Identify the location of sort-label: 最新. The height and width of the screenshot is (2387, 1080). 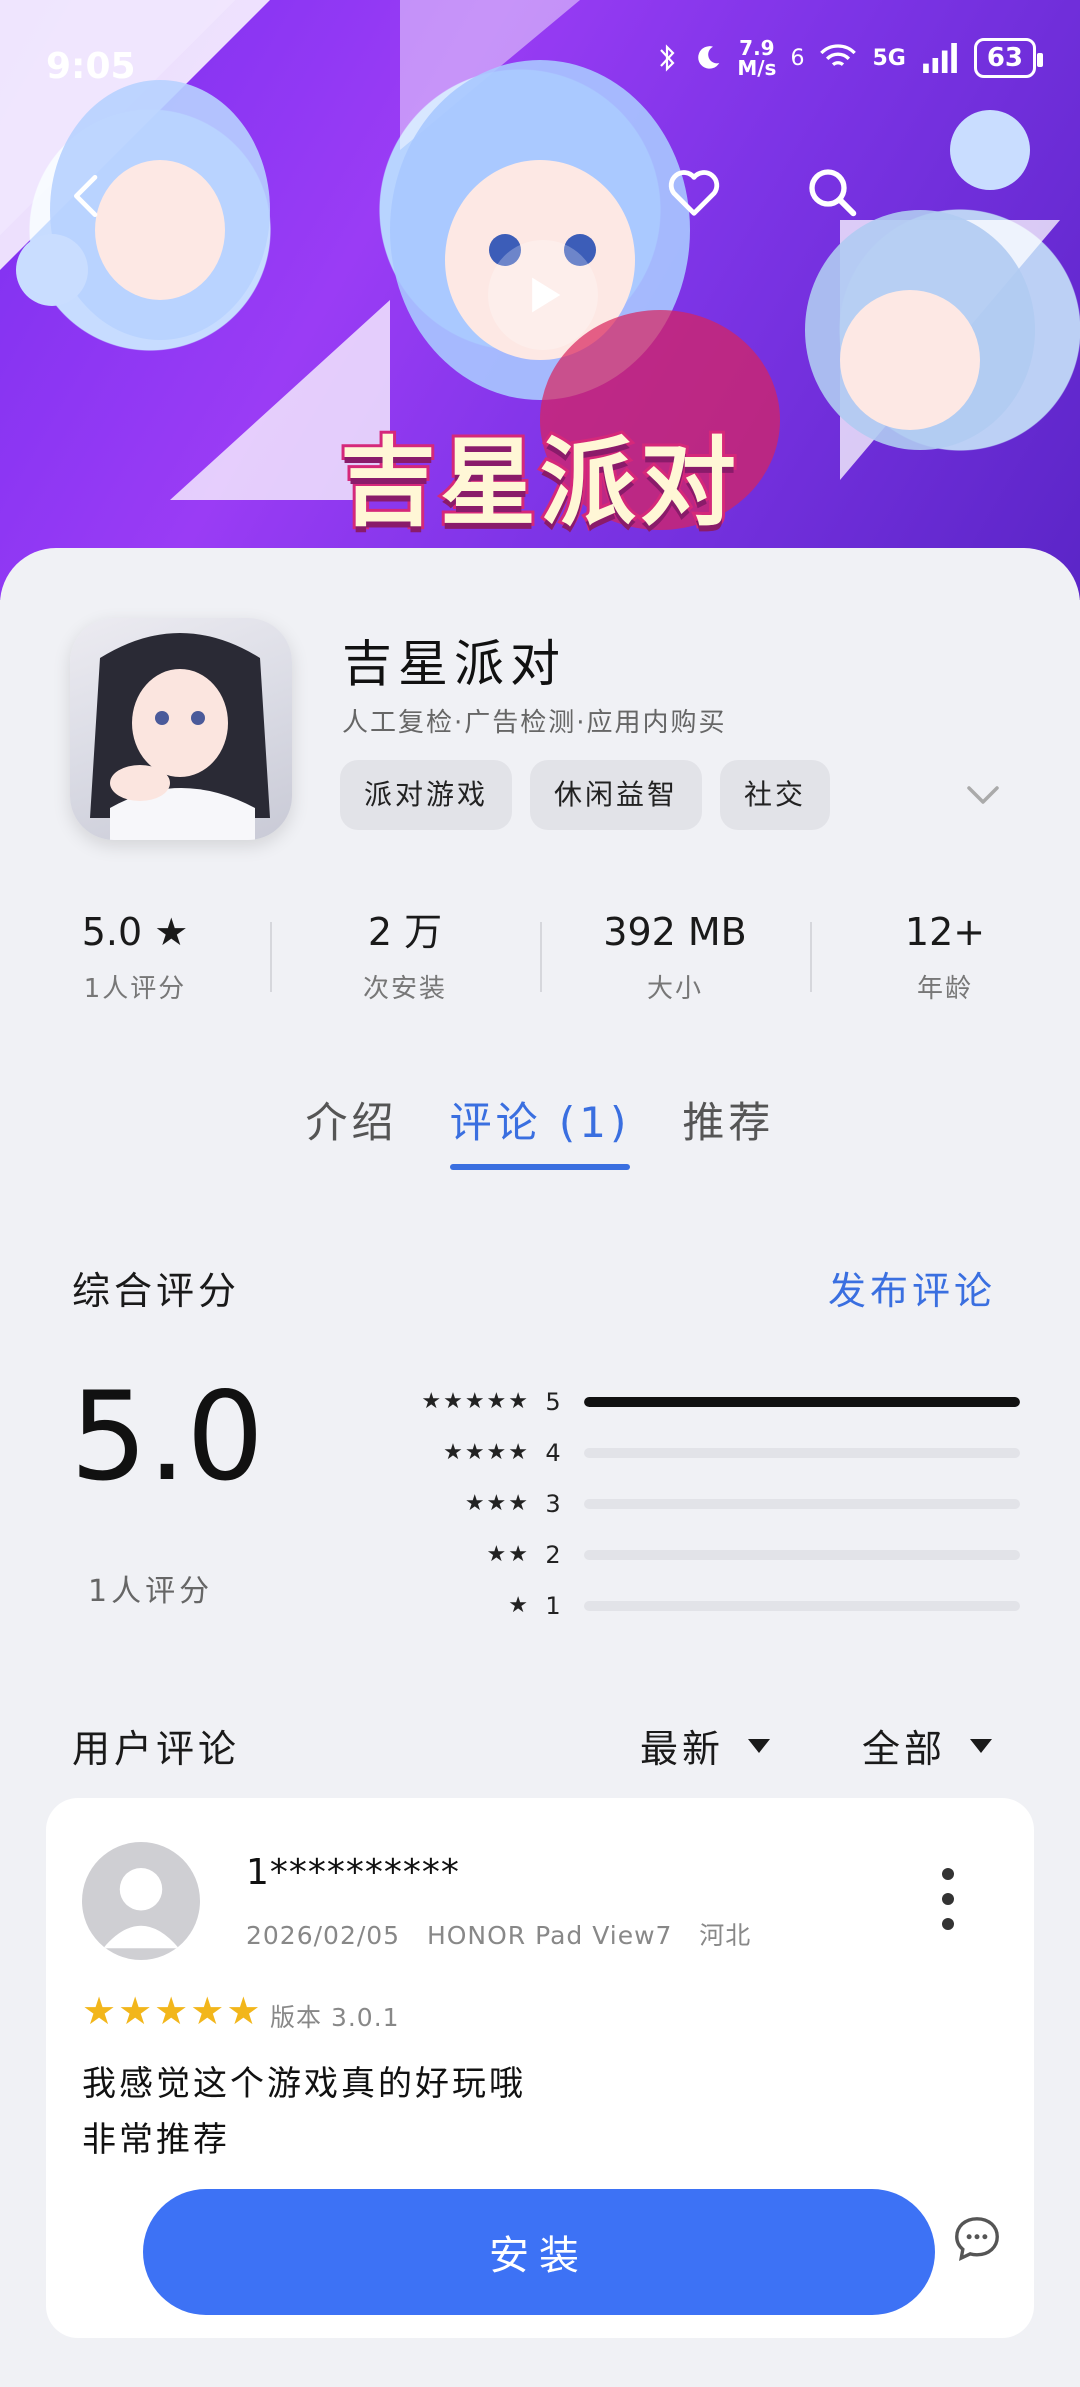
(682, 1749).